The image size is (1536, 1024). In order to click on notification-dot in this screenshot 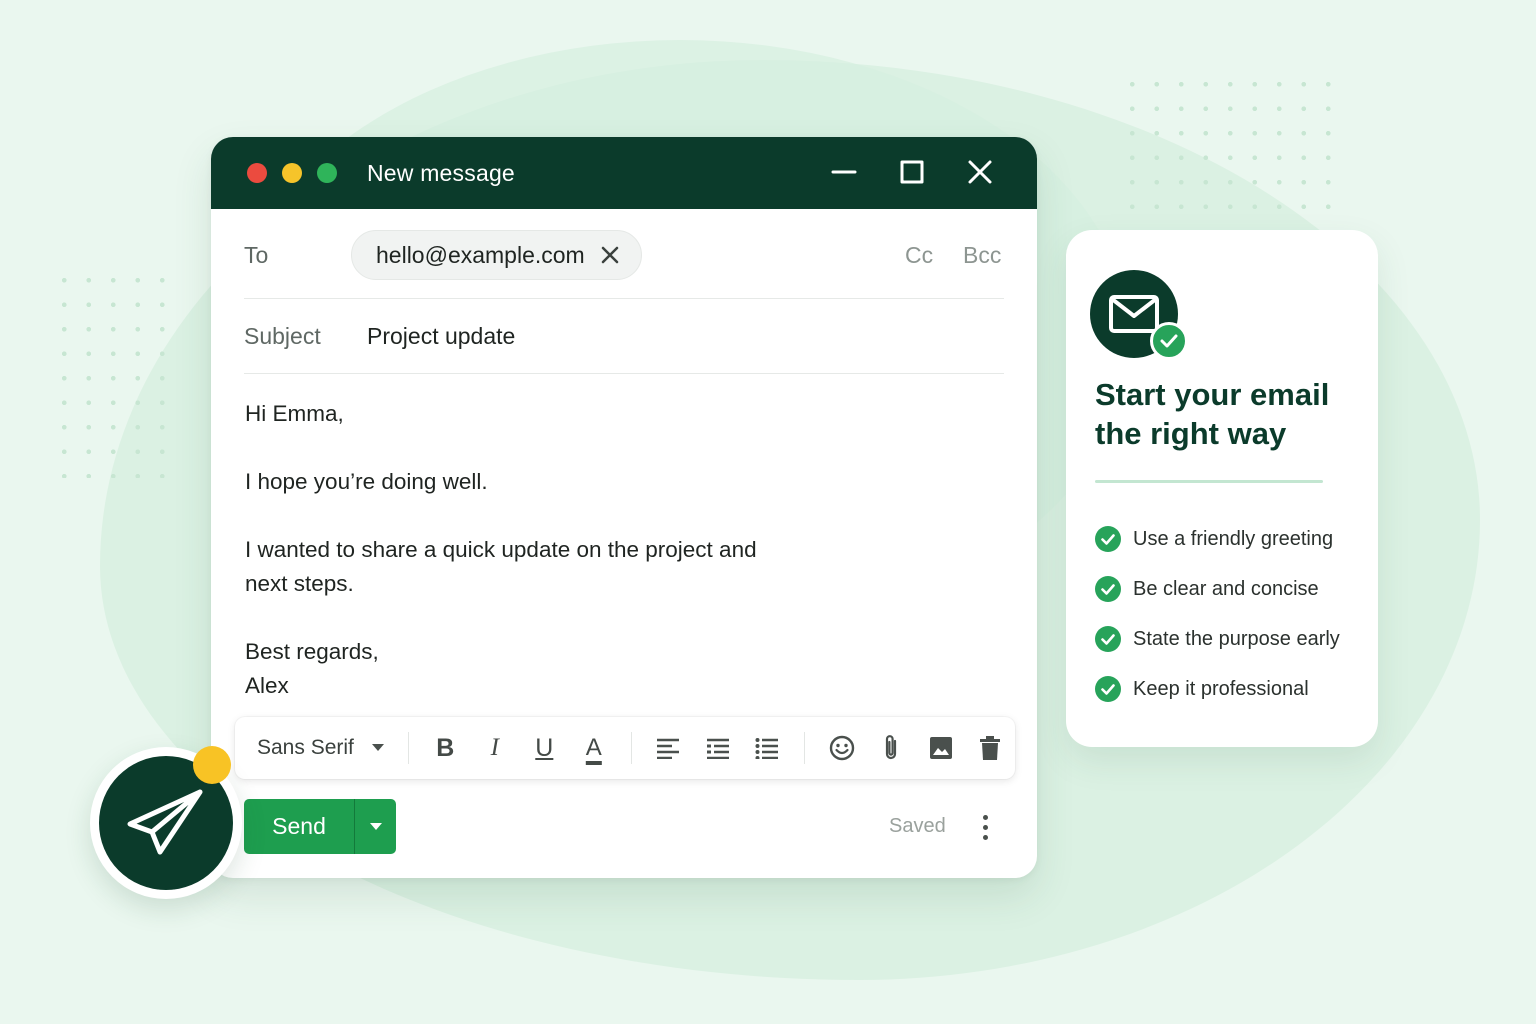, I will do `click(212, 765)`.